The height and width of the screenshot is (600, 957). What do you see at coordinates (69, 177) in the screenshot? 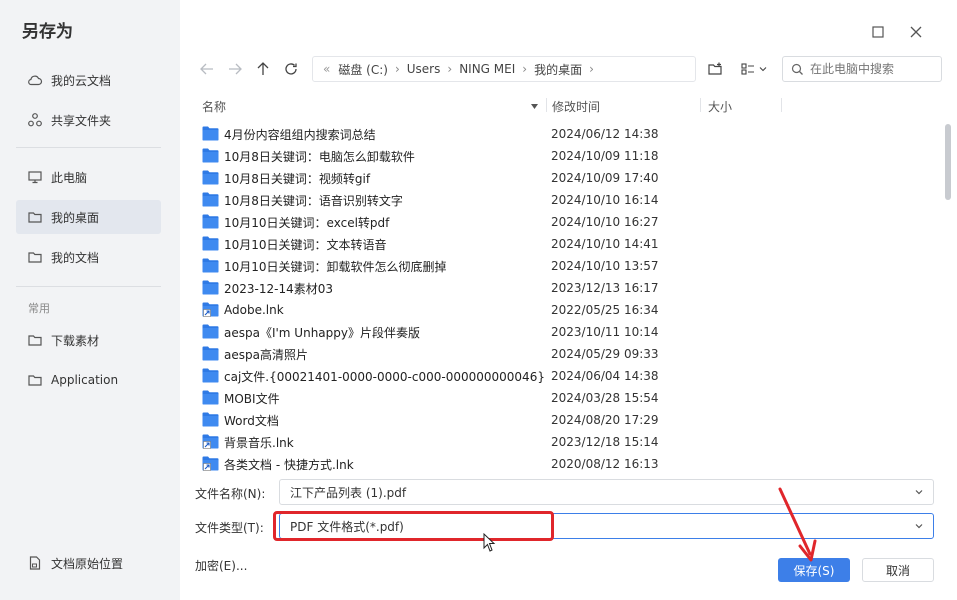
I see `sidebar-item-label: 此电脑` at bounding box center [69, 177].